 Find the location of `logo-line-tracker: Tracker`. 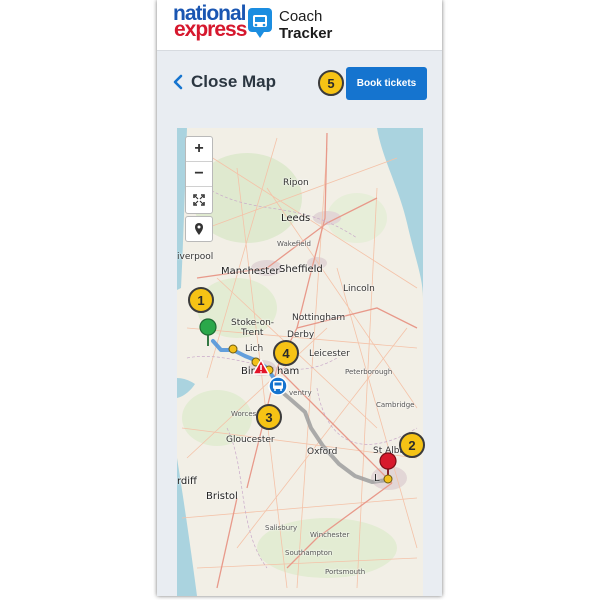

logo-line-tracker: Tracker is located at coordinates (306, 33).